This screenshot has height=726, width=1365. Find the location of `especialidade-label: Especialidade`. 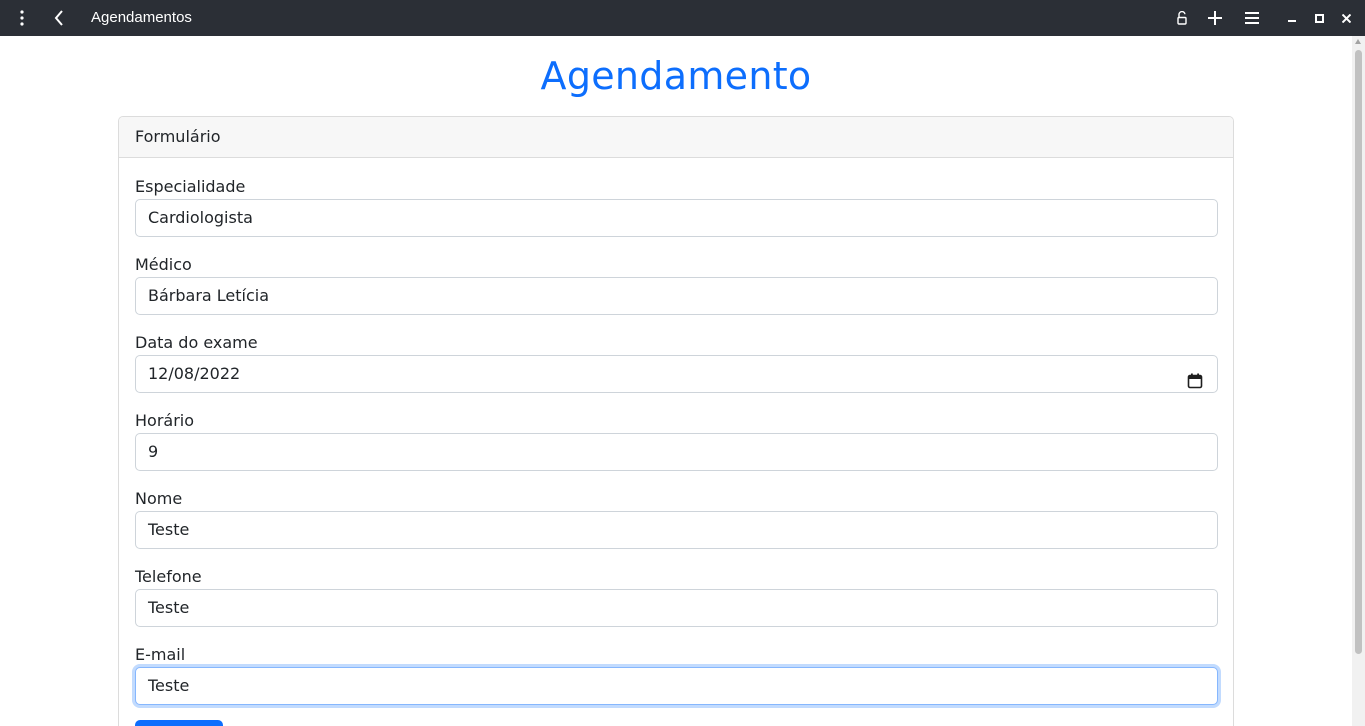

especialidade-label: Especialidade is located at coordinates (190, 186).